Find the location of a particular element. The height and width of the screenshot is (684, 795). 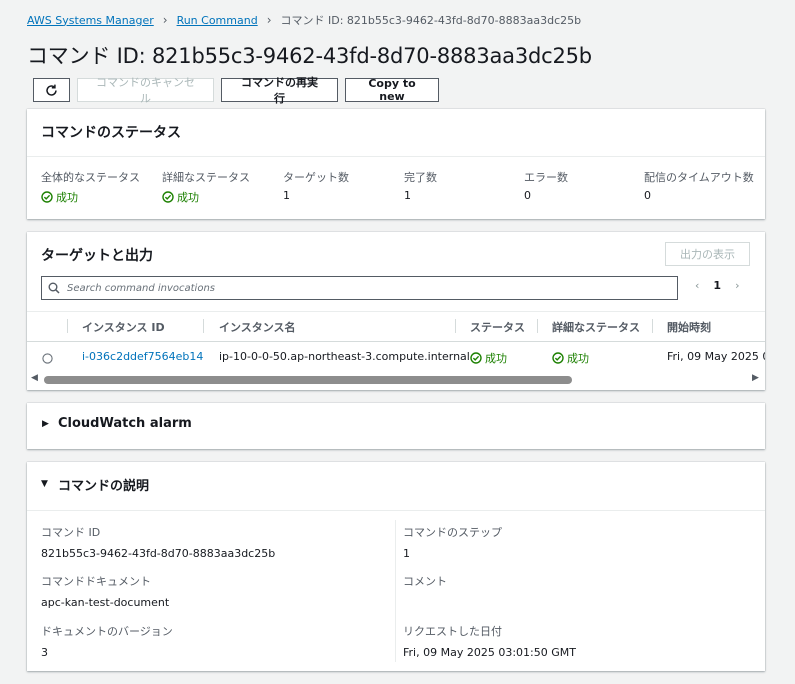

row-detailed-status: 成功 is located at coordinates (570, 358).